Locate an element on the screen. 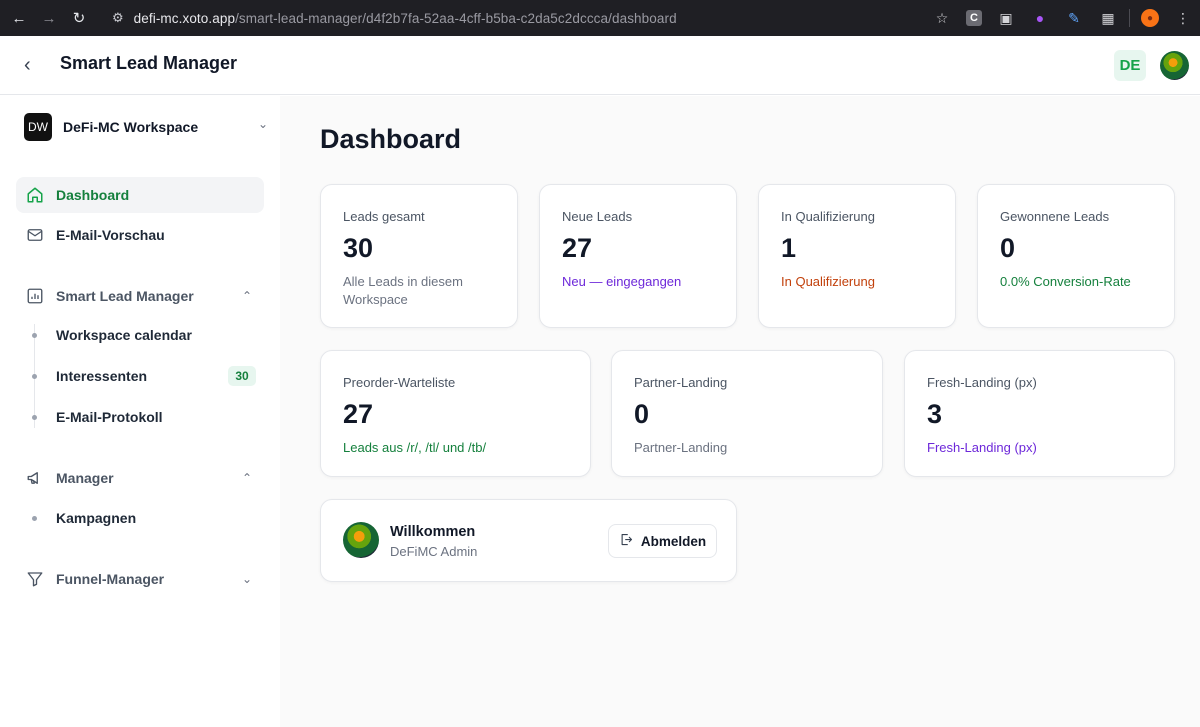  stat-label: Neue Leads is located at coordinates (597, 216).